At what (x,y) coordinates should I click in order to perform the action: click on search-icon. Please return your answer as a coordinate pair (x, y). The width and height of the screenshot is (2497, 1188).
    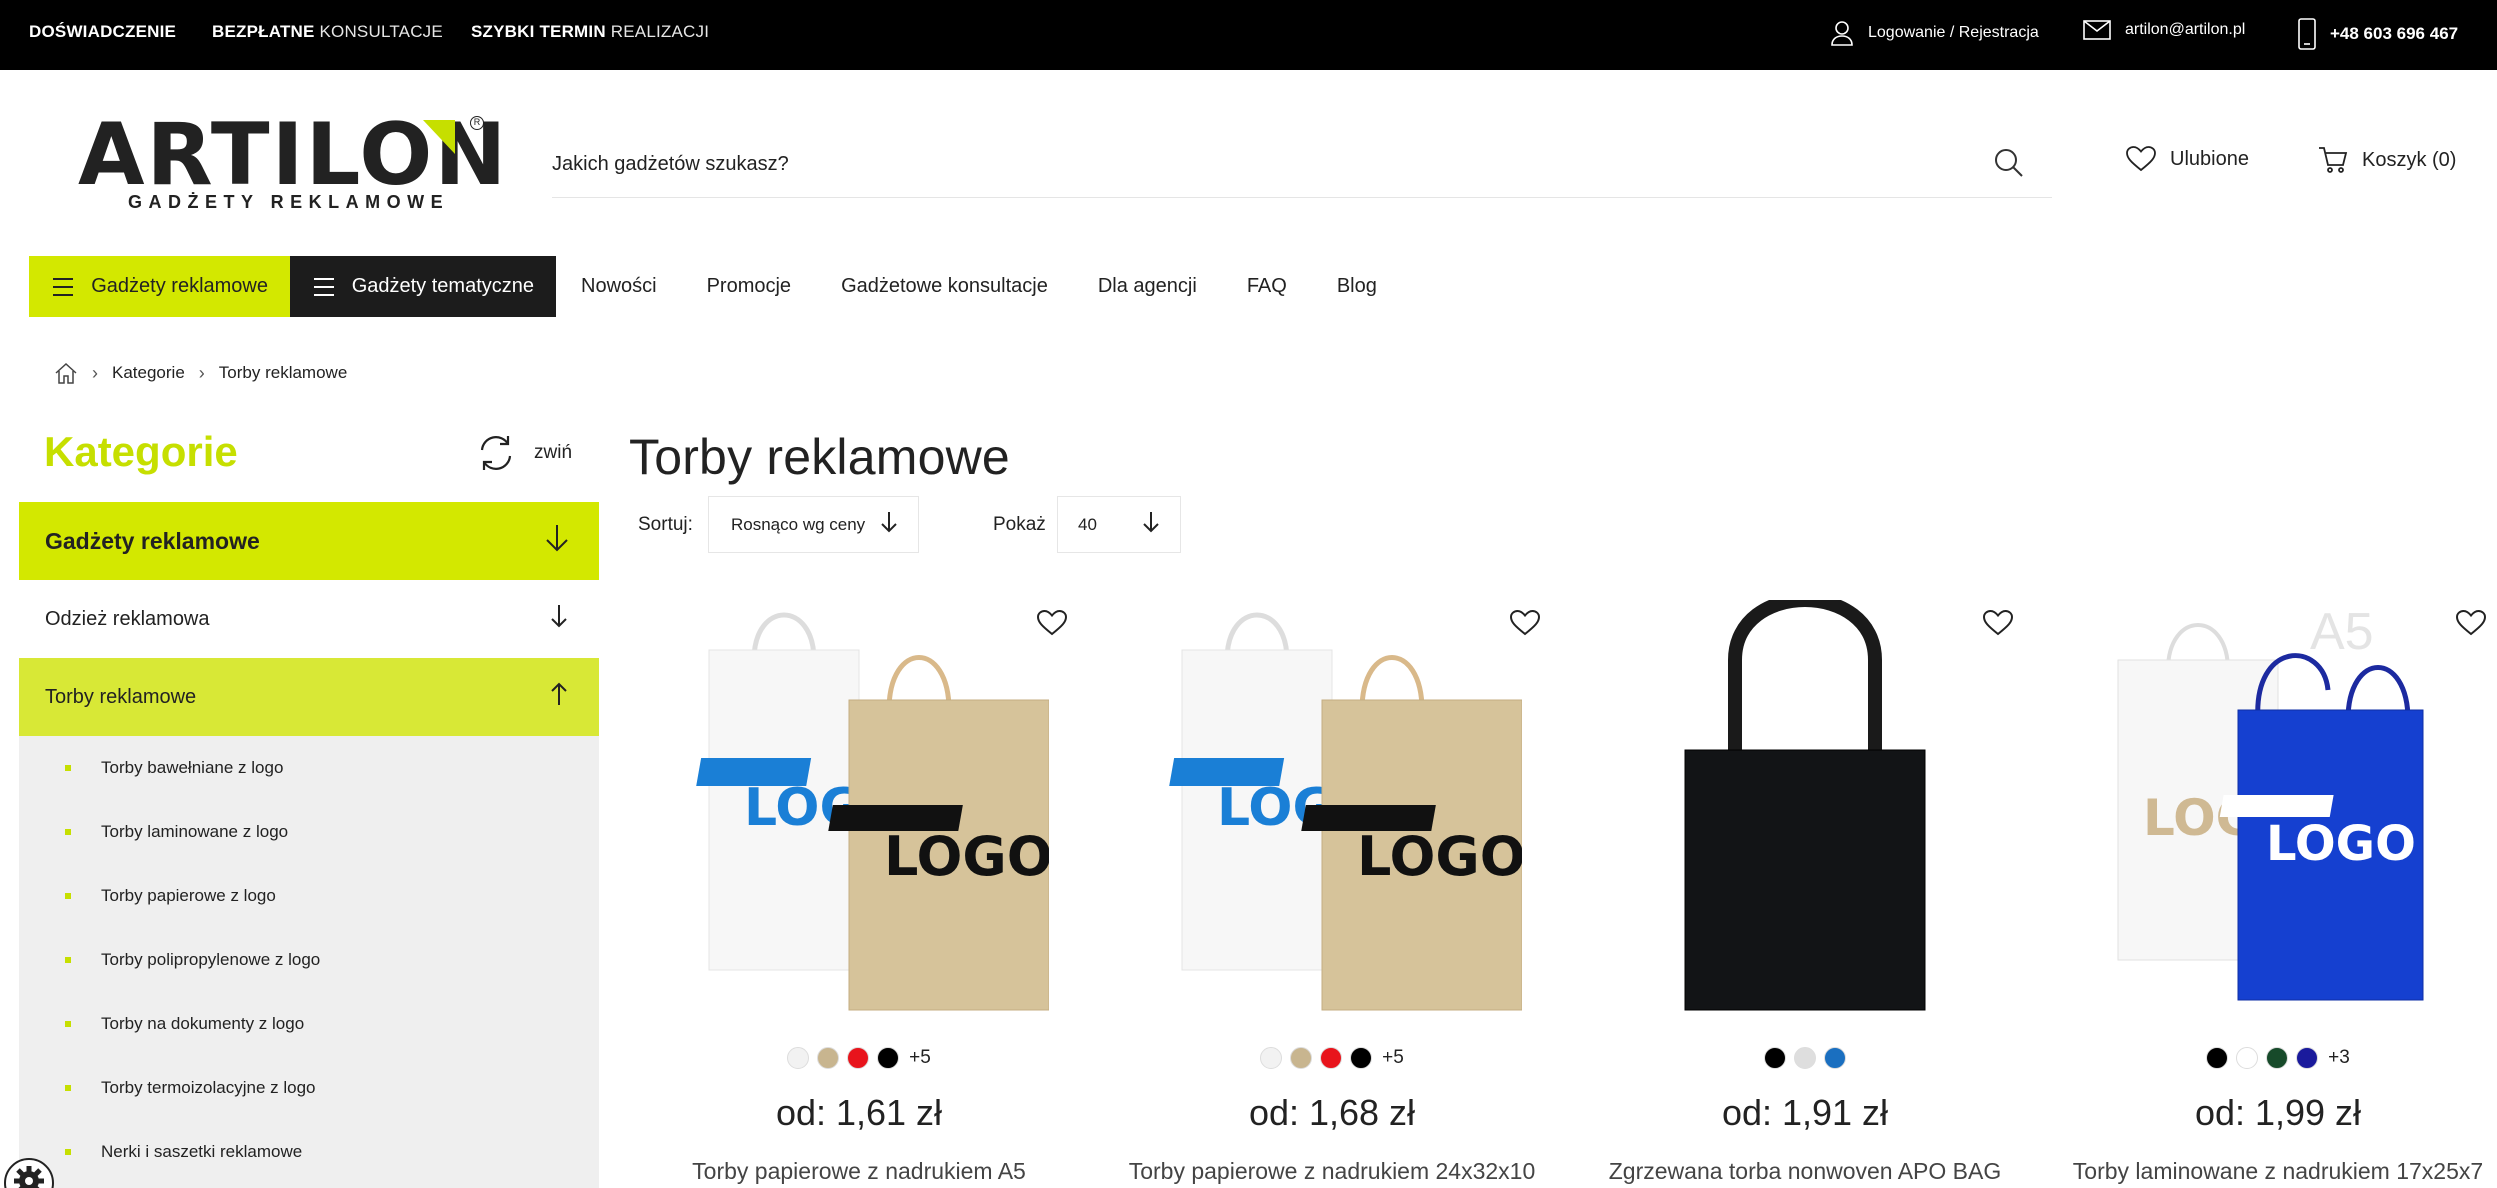
    Looking at the image, I should click on (2009, 163).